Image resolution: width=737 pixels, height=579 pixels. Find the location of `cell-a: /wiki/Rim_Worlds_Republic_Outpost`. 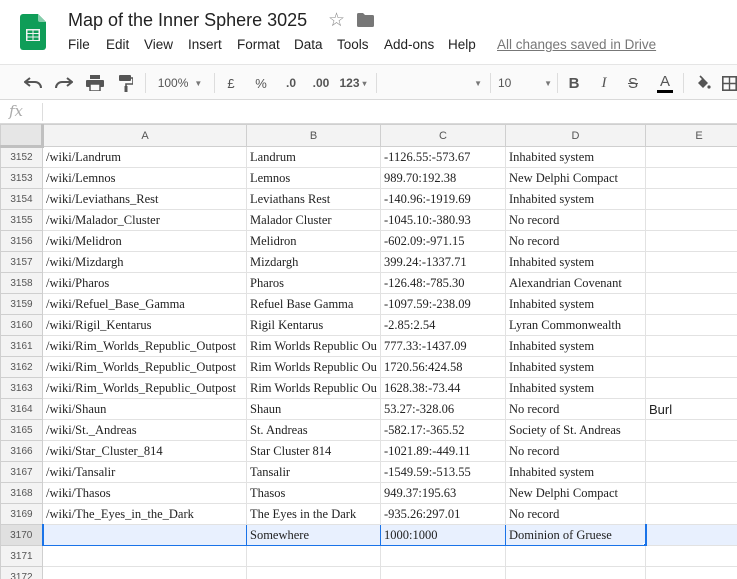

cell-a: /wiki/Rim_Worlds_Republic_Outpost is located at coordinates (144, 346).